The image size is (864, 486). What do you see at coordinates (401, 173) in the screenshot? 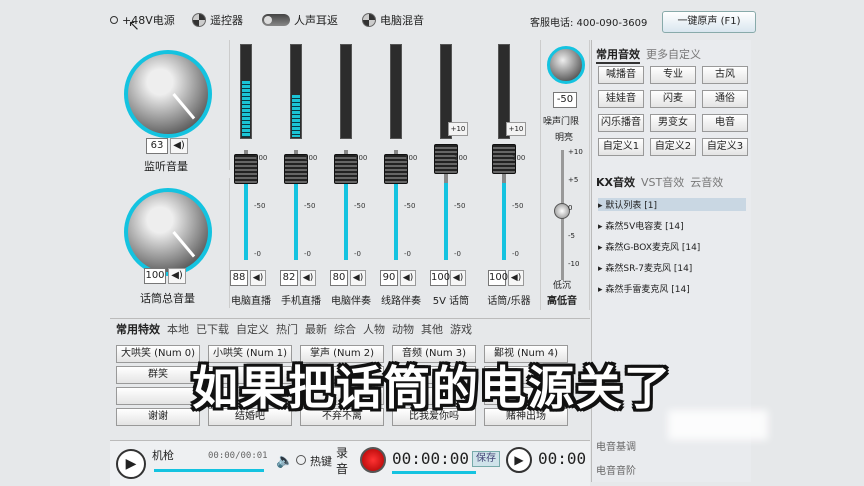
I see `channel-strip: 100 -50 -0 90 ◀) 线路伴奏` at bounding box center [401, 173].